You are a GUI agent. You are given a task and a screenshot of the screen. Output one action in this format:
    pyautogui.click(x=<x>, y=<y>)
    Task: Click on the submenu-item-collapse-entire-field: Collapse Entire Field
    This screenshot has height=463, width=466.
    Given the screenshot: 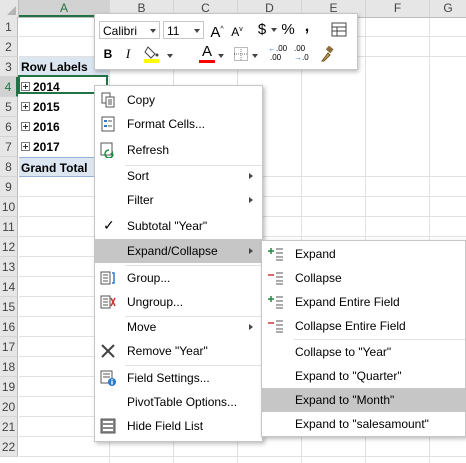 What is the action you would take?
    pyautogui.click(x=363, y=326)
    